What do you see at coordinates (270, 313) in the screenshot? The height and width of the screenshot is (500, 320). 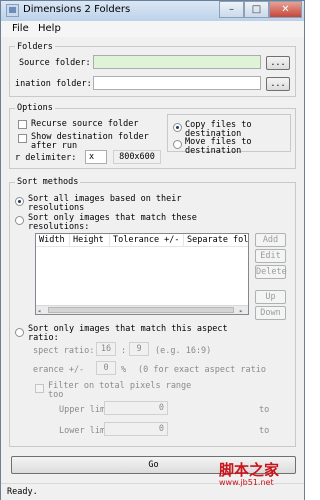 I see `down-button: Down` at bounding box center [270, 313].